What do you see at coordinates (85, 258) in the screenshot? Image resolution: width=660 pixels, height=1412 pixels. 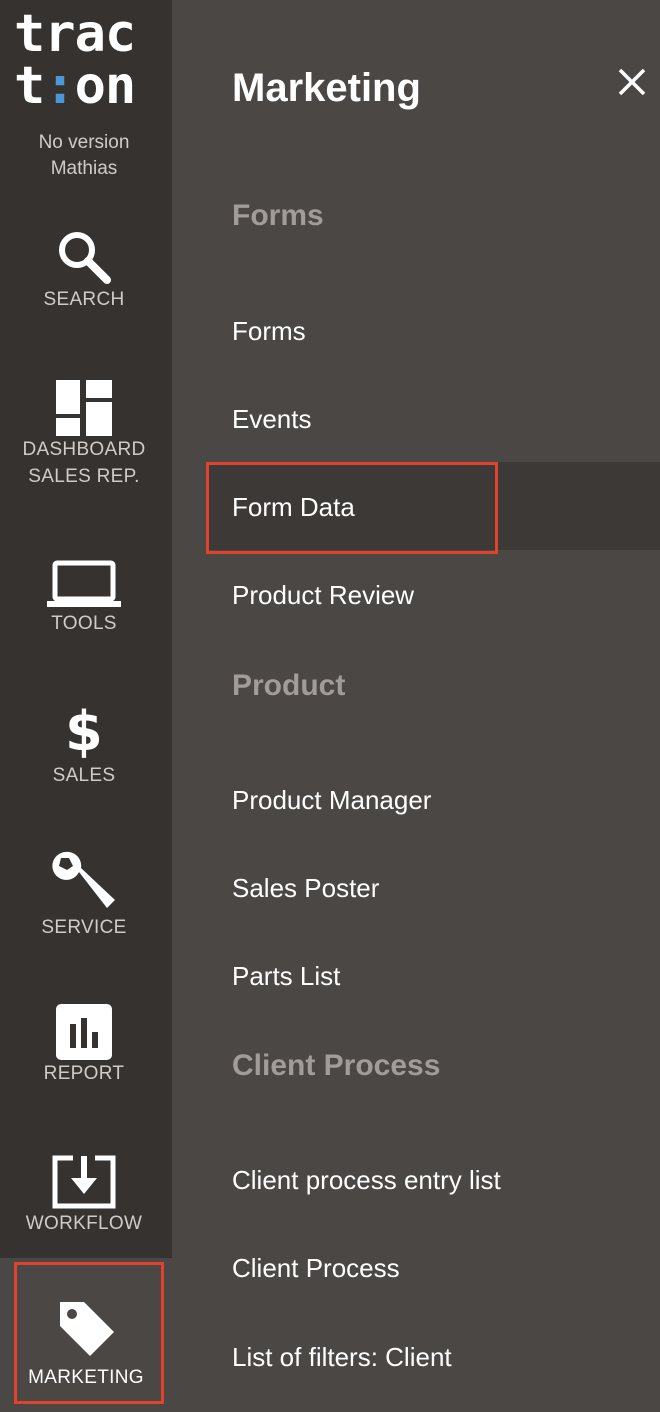 I see `search-icon` at bounding box center [85, 258].